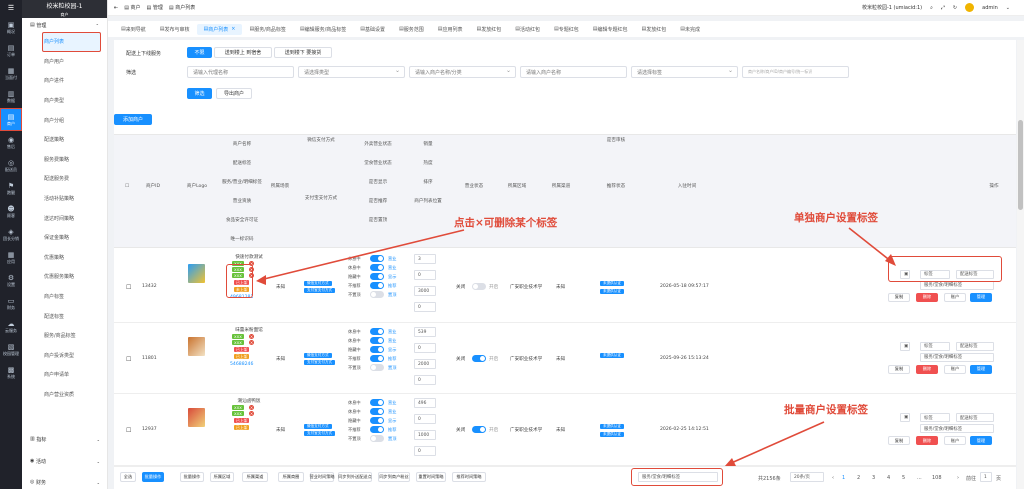  Describe the element at coordinates (684, 72) in the screenshot. I see `tag-select: 请选择标签` at that location.